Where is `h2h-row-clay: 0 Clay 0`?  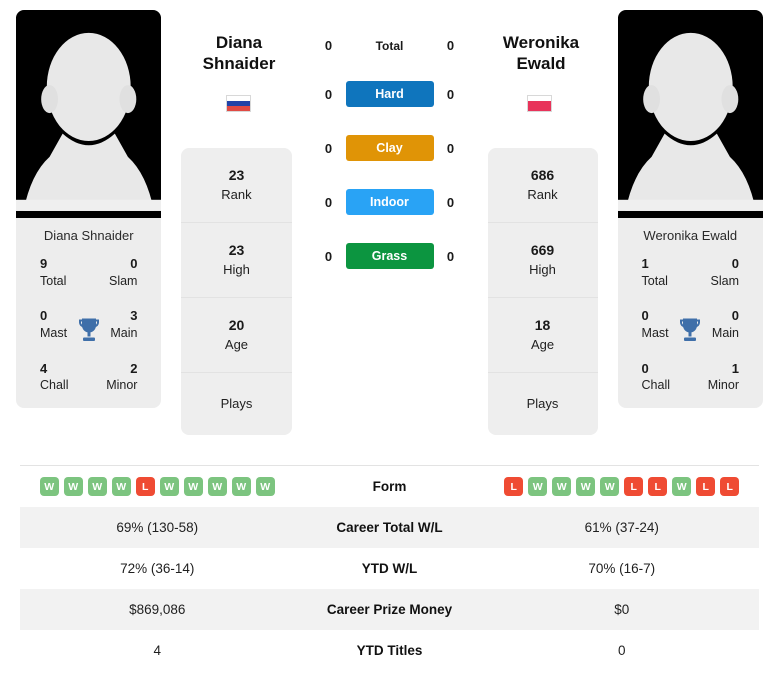 h2h-row-clay: 0 Clay 0 is located at coordinates (390, 148).